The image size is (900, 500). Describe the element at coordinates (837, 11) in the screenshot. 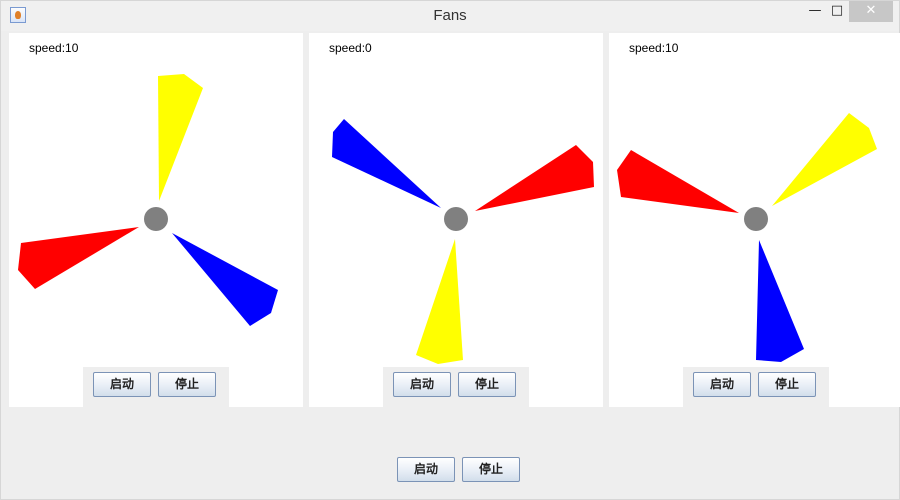

I see `maximize-icon: □` at that location.